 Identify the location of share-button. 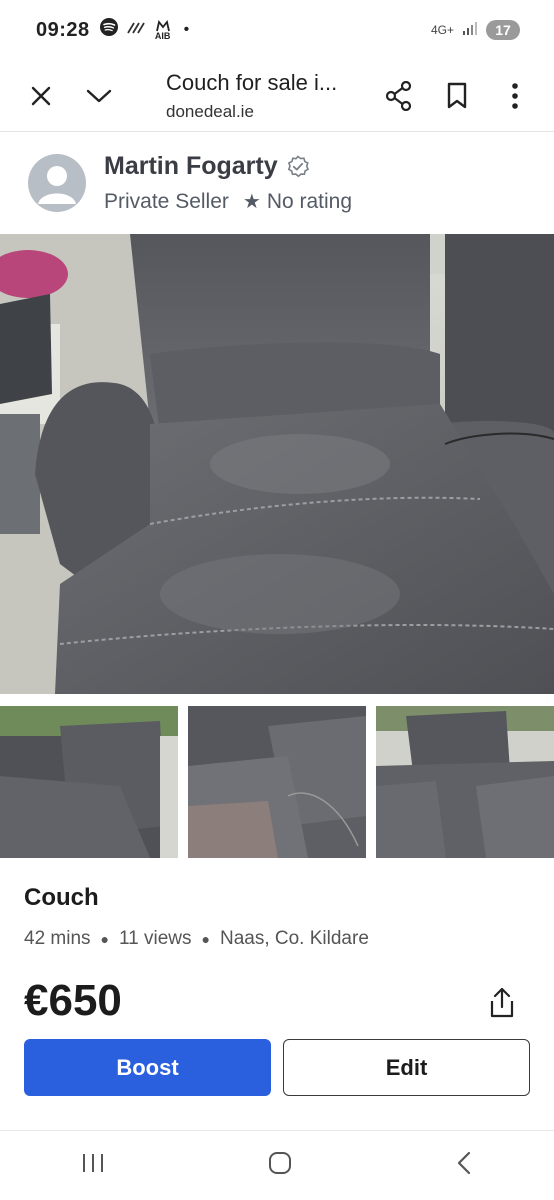
(399, 96).